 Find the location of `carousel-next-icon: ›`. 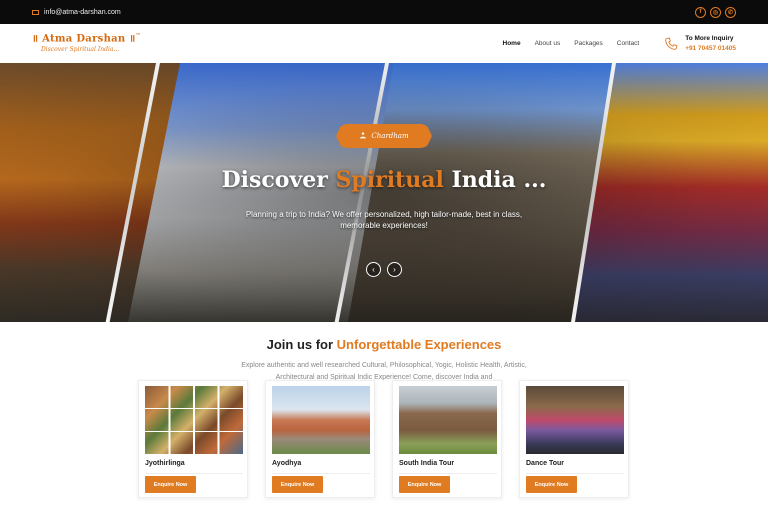

carousel-next-icon: › is located at coordinates (394, 269).